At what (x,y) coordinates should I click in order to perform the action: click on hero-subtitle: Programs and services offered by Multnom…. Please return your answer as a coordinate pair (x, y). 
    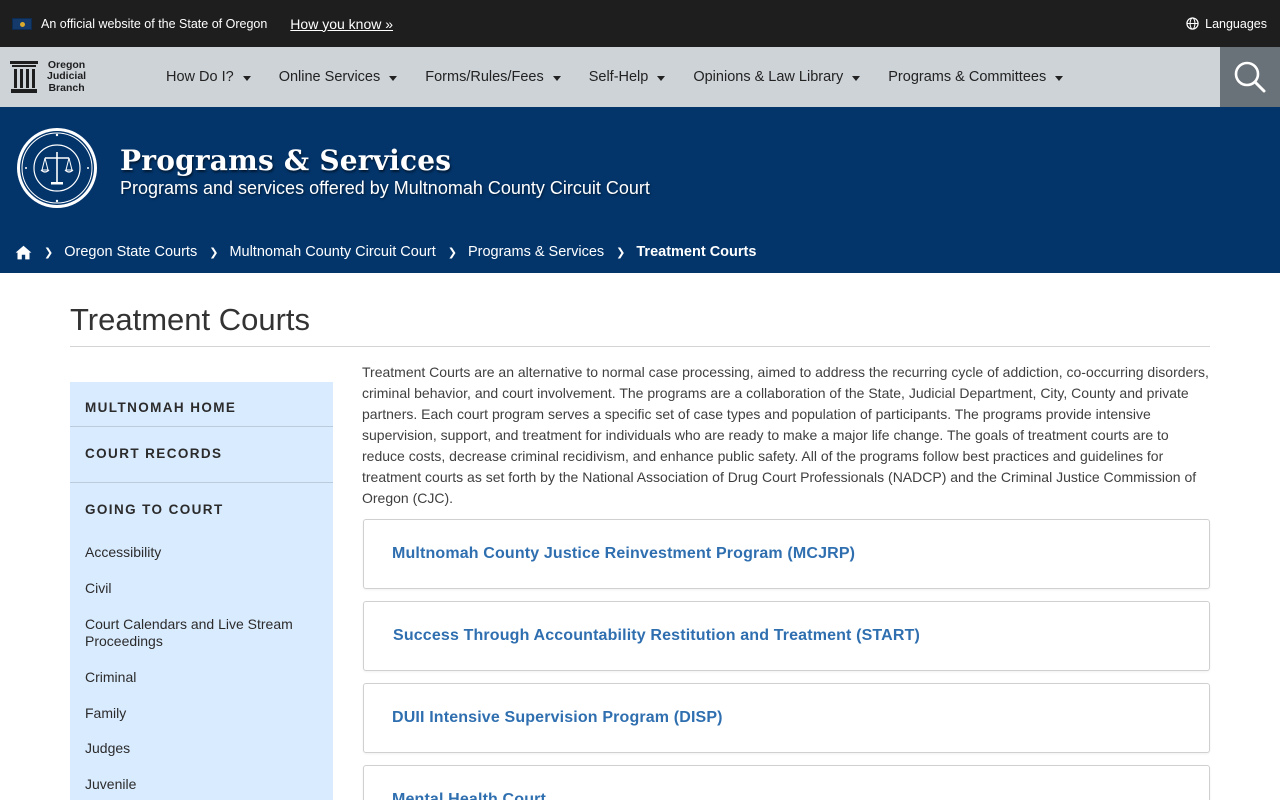
    Looking at the image, I should click on (385, 188).